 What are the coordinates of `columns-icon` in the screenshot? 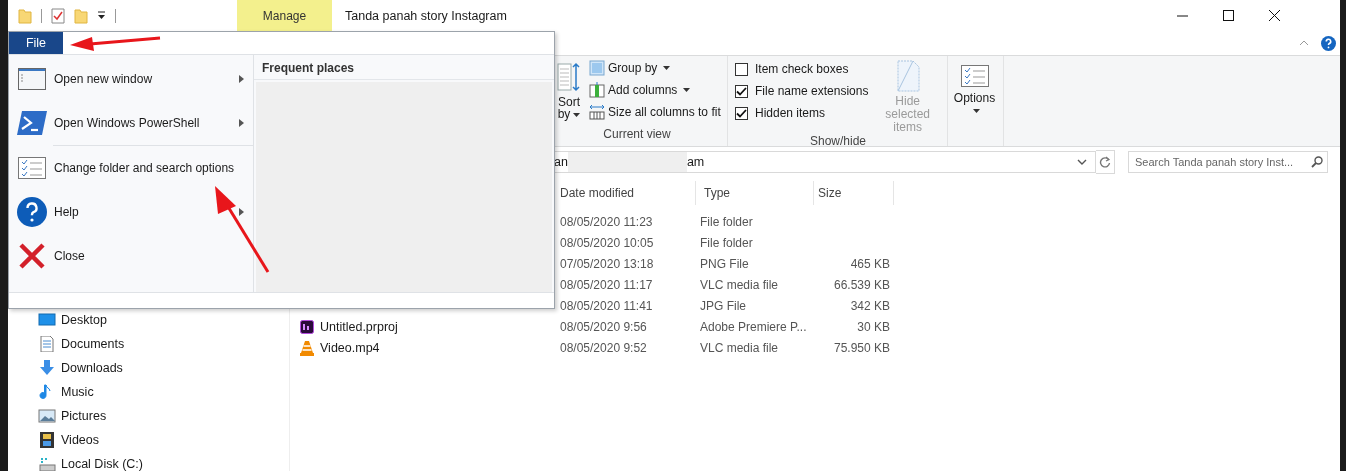 It's located at (597, 90).